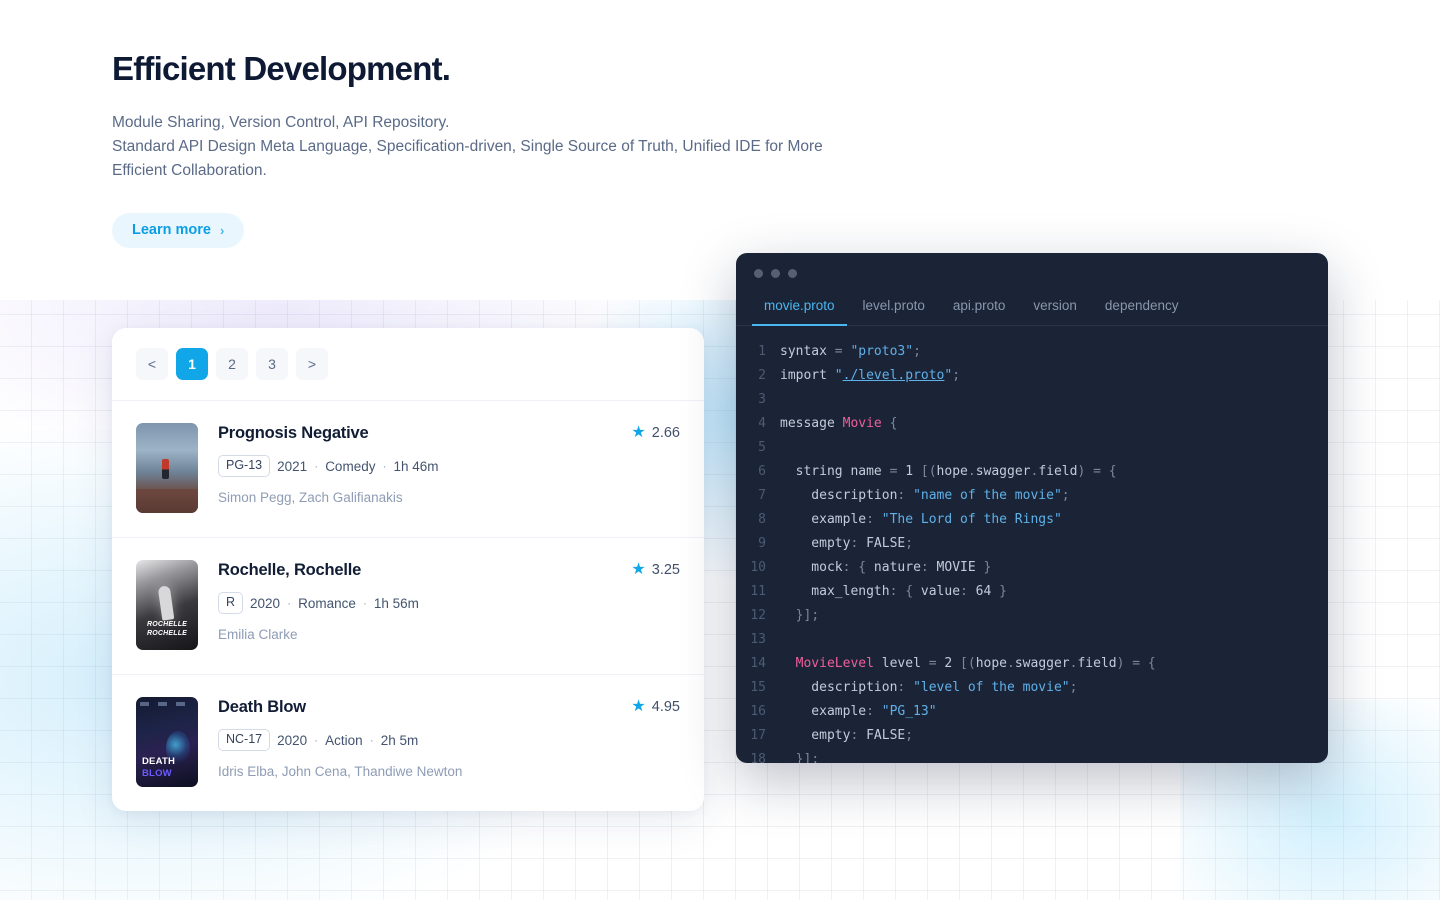  Describe the element at coordinates (762, 375) in the screenshot. I see `line-number: 2` at that location.